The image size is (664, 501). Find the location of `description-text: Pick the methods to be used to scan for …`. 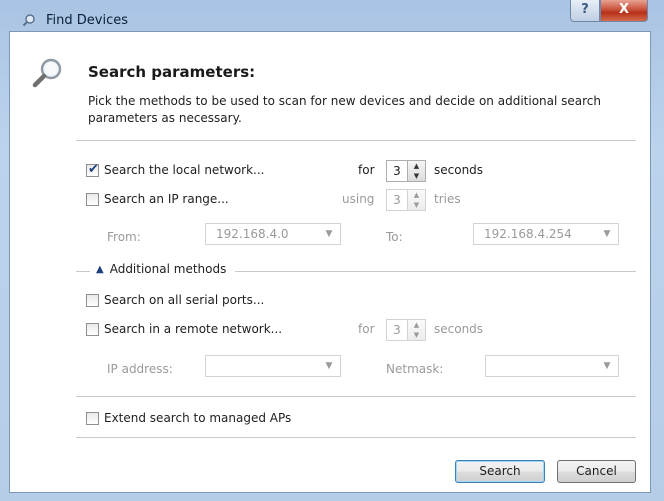

description-text: Pick the methods to be used to scan for … is located at coordinates (344, 109).